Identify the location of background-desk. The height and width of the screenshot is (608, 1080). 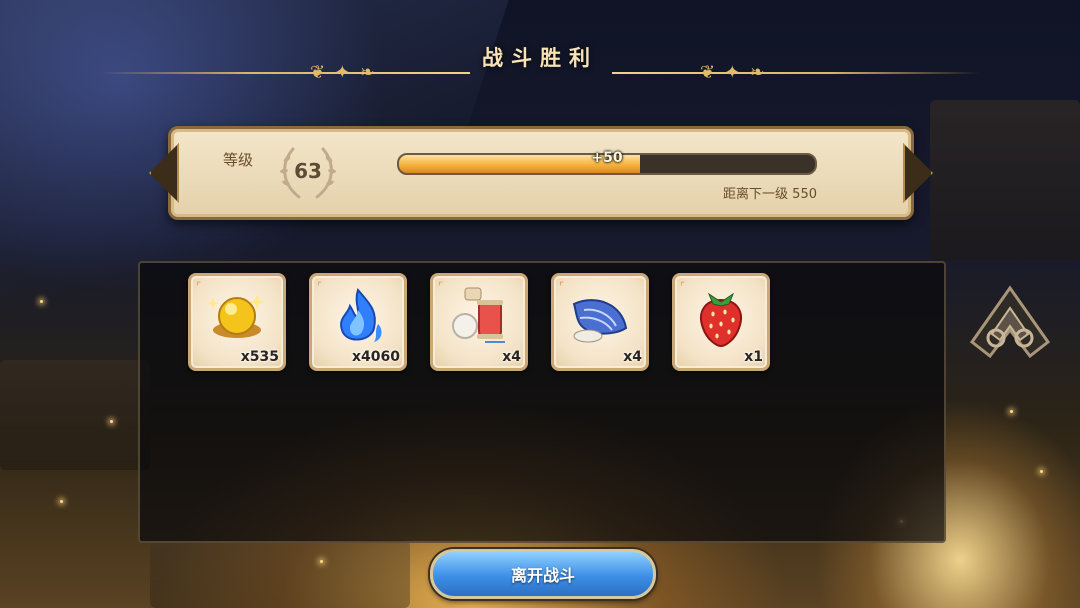
(280, 574).